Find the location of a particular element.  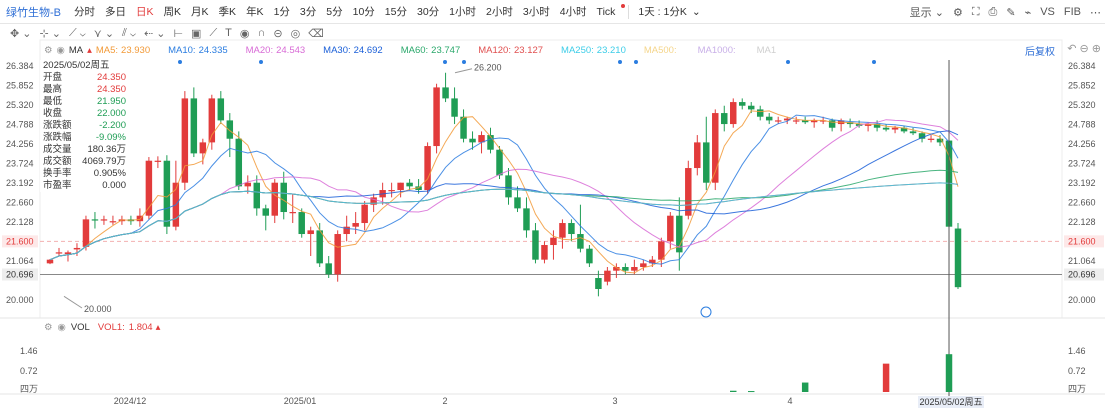

info-label: 最低 is located at coordinates (53, 101).